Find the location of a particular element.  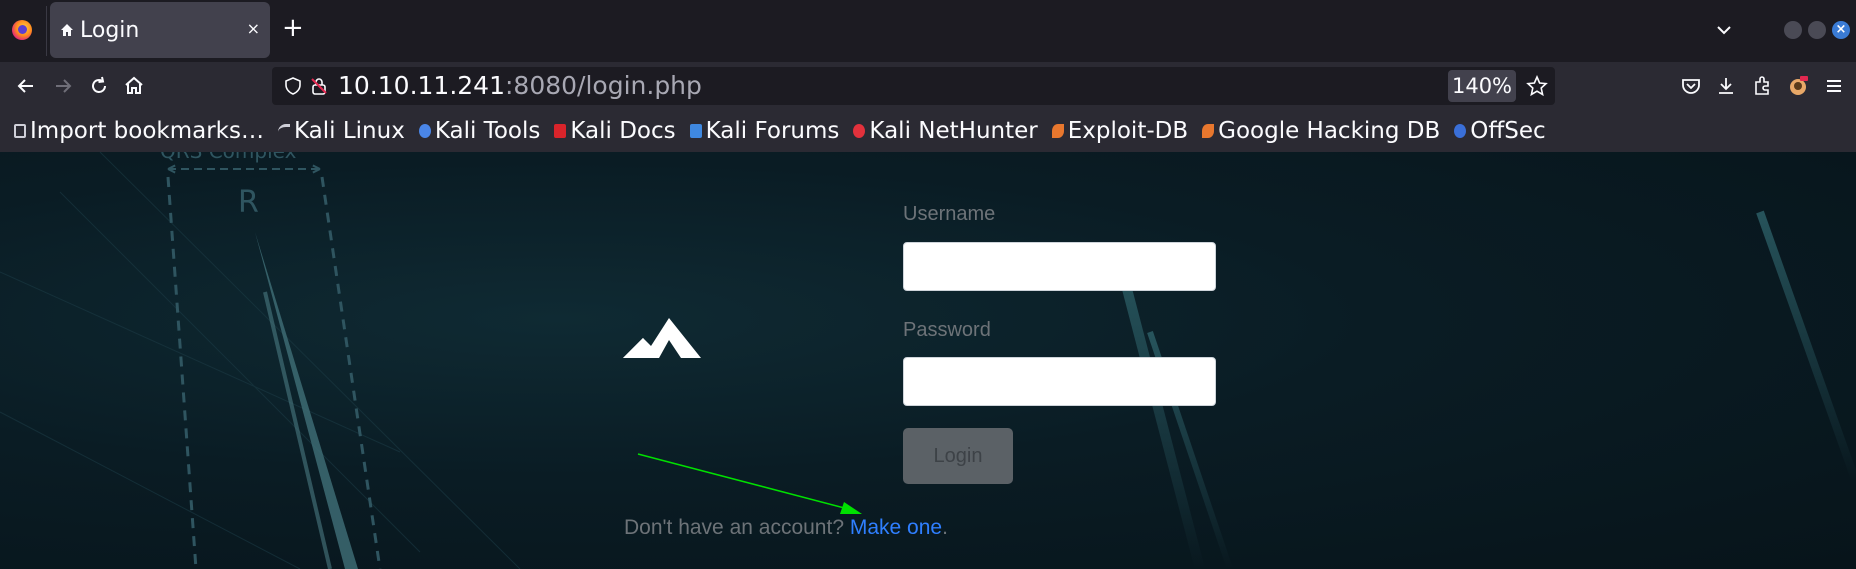

kali-forums-icon is located at coordinates (695, 131).